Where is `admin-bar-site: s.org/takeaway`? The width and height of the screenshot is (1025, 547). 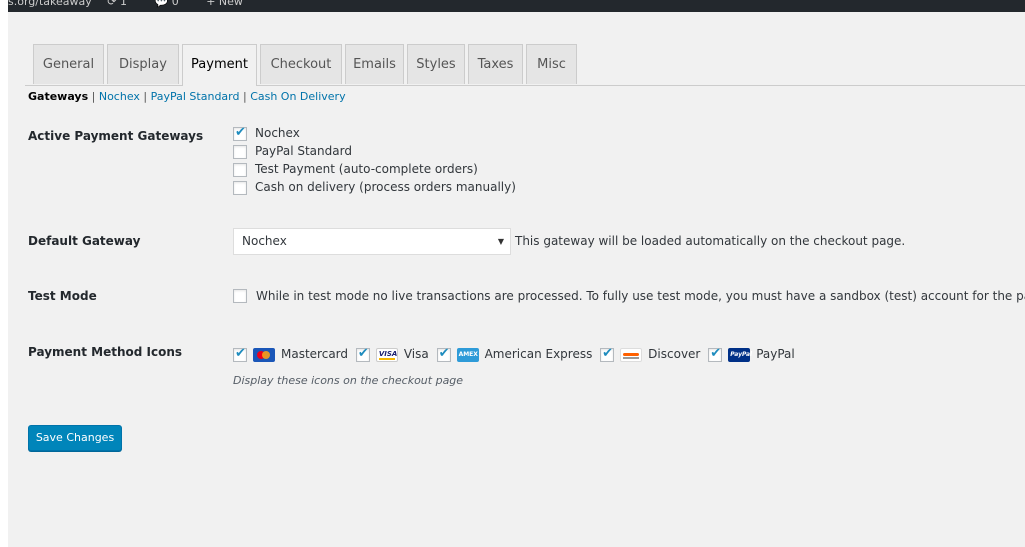 admin-bar-site: s.org/takeaway is located at coordinates (50, 3).